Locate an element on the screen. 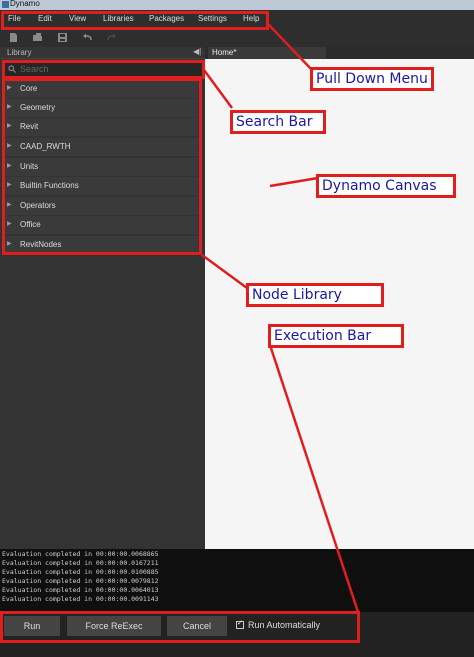  annotation-execution-bar: Execution Bar is located at coordinates (336, 336).